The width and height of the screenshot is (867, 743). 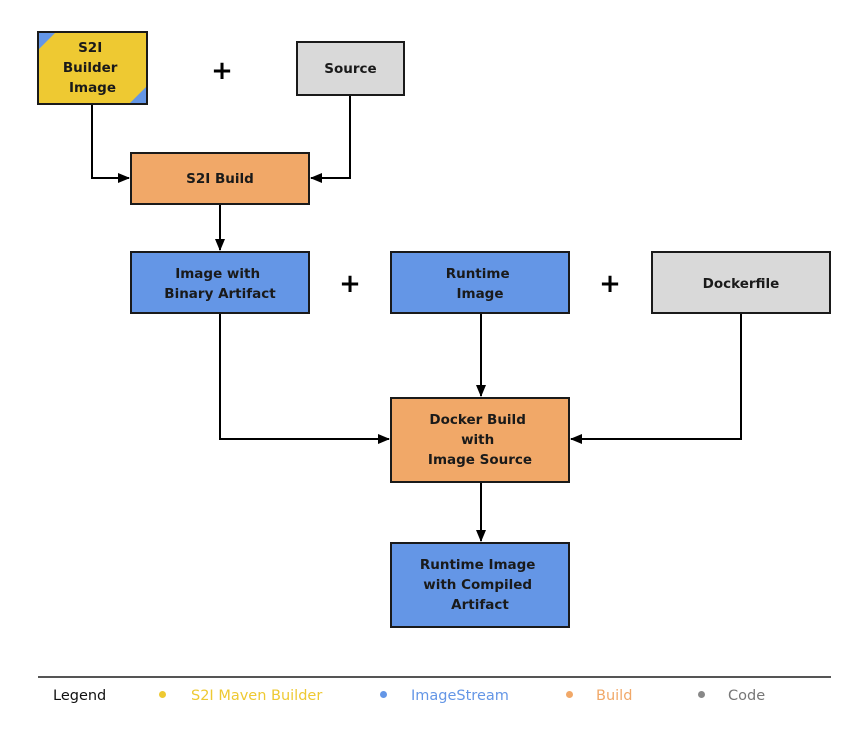 I want to click on node-image-with-binary-artifact-box, so click(x=220, y=282).